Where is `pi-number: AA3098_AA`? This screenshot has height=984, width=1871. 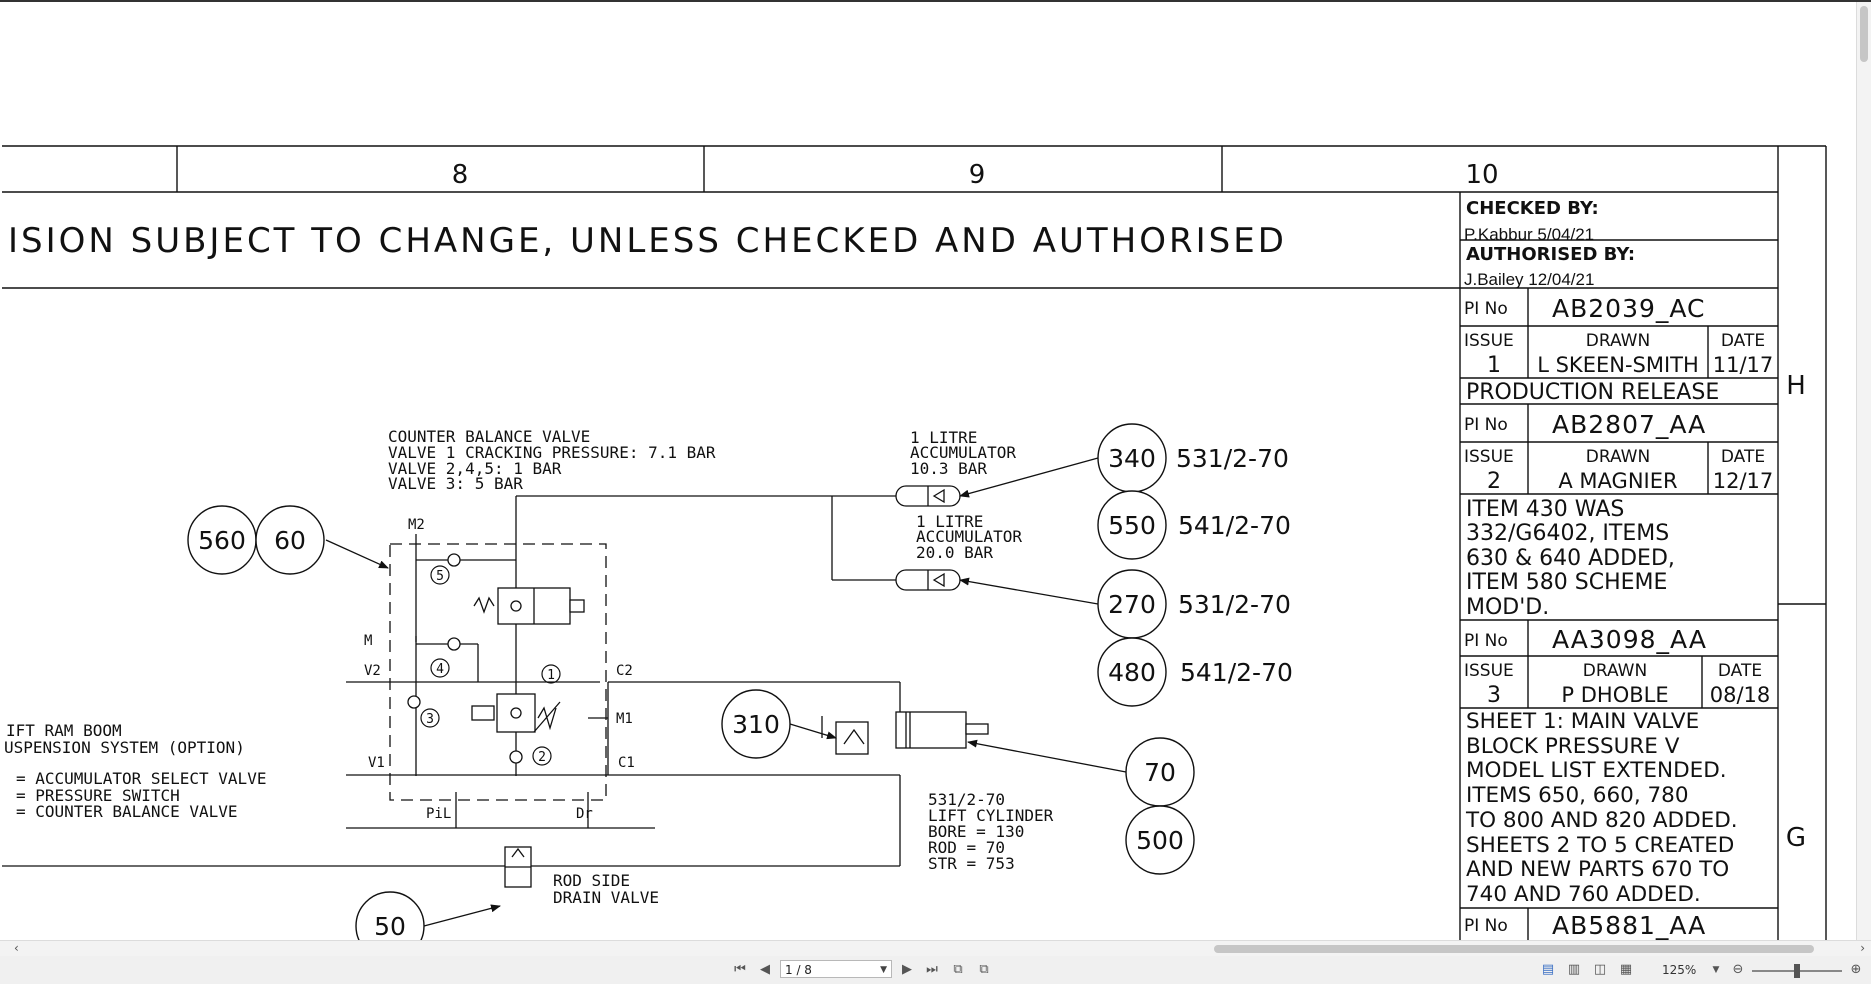 pi-number: AA3098_AA is located at coordinates (1629, 639).